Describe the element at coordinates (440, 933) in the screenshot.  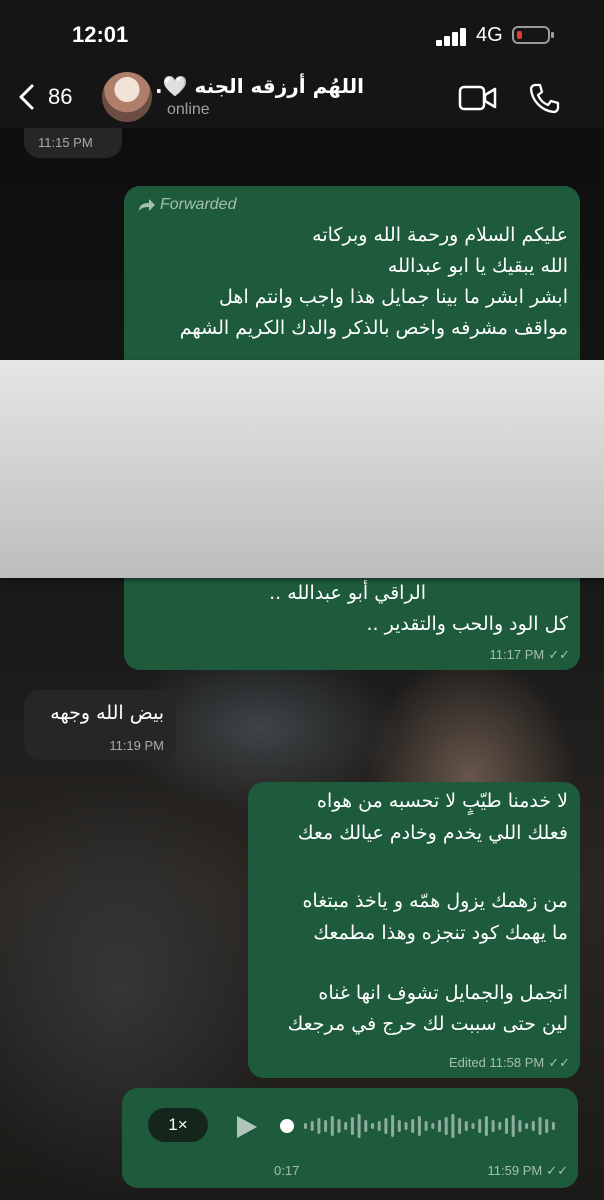
I see `message-line: ما يهمك كود تنجزه وهذا مطمعك` at that location.